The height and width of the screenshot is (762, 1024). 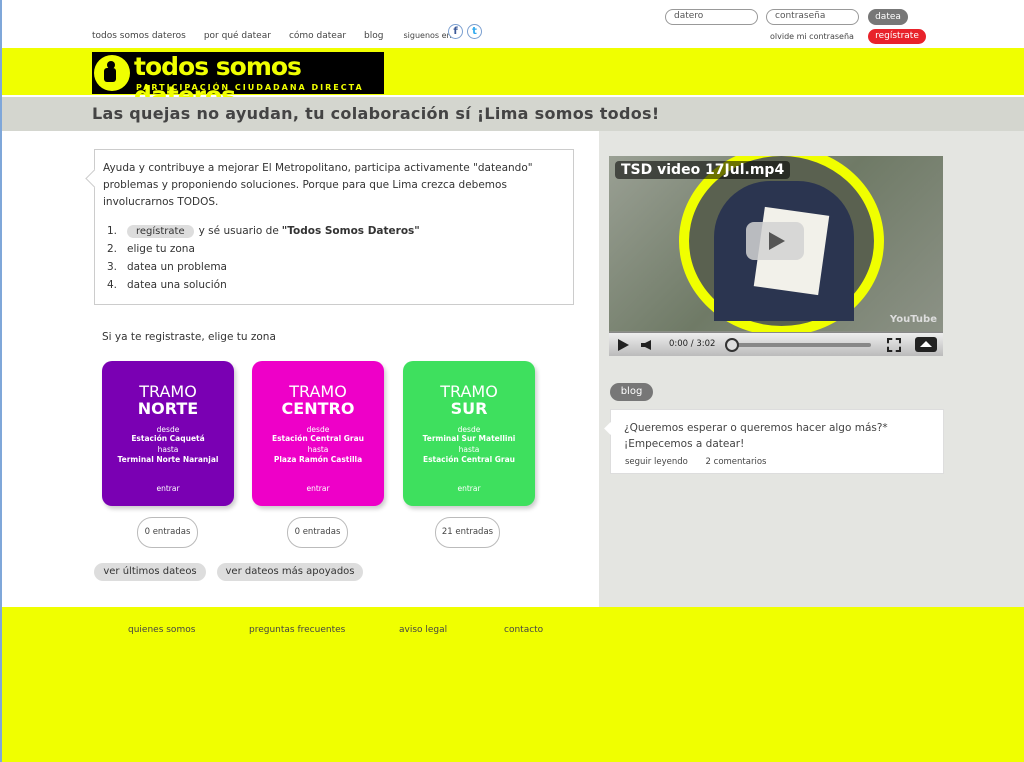 I want to click on step-number: 1., so click(x=112, y=231).